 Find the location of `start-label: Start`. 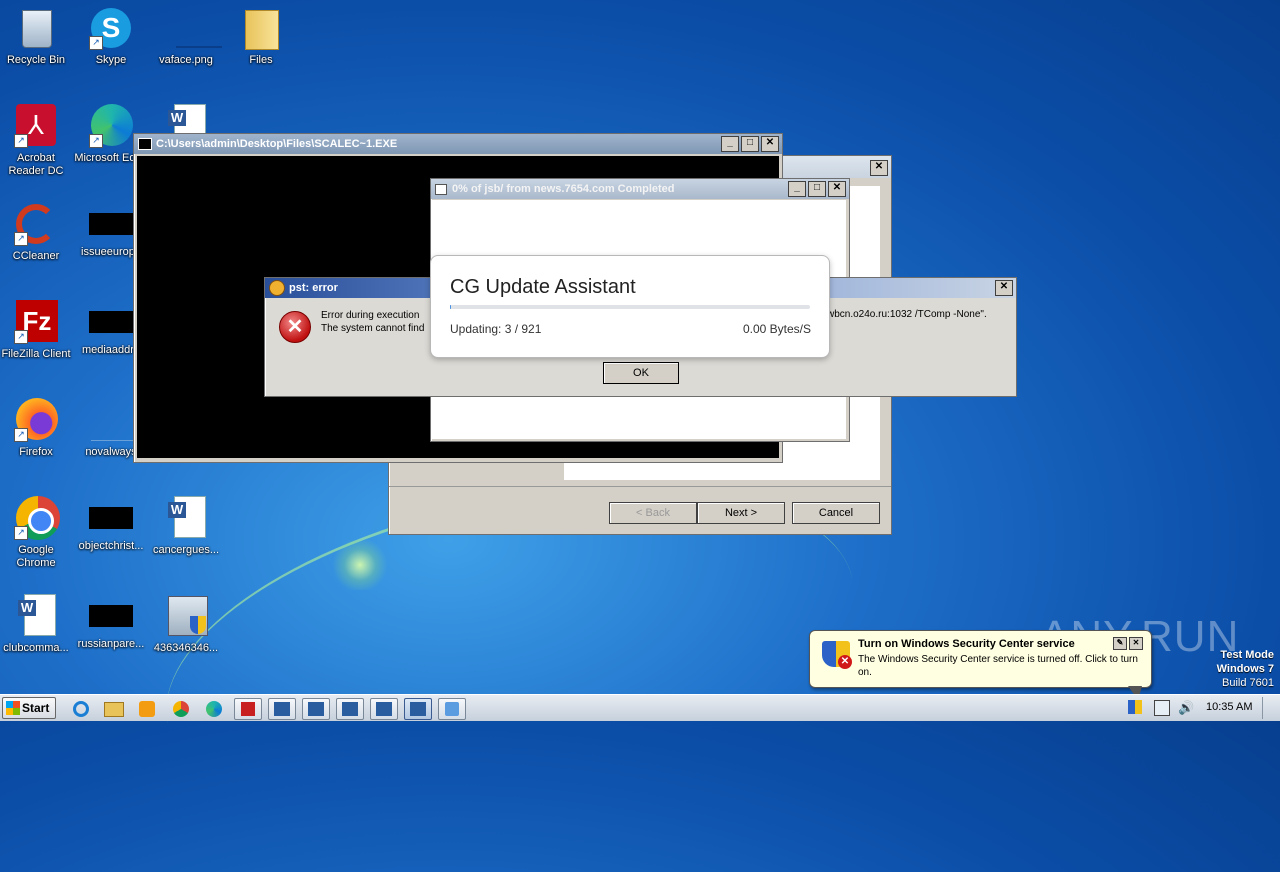

start-label: Start is located at coordinates (36, 708).